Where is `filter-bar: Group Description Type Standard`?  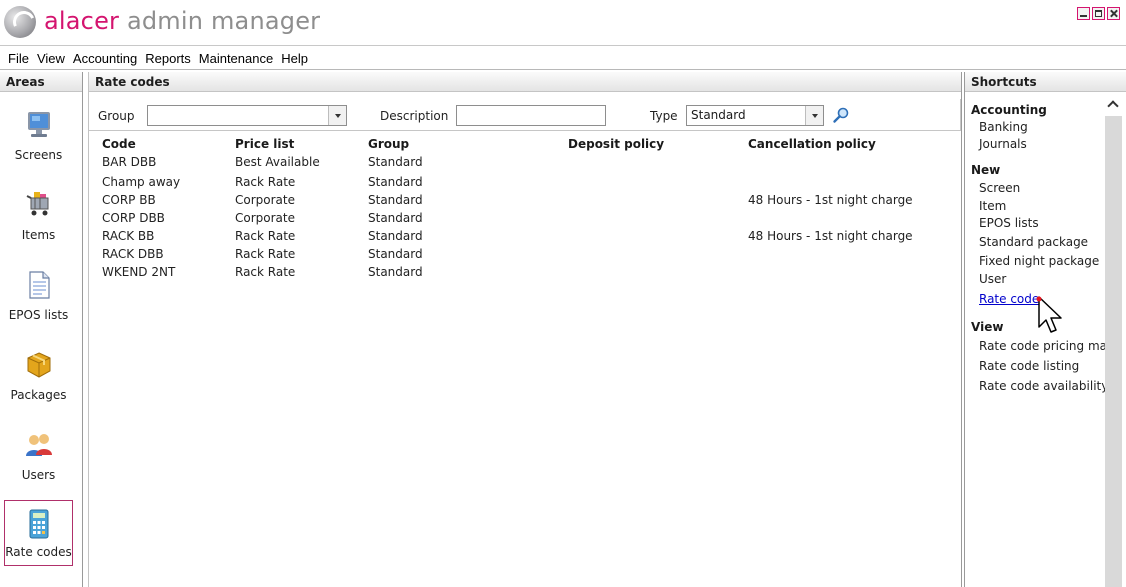
filter-bar: Group Description Type Standard is located at coordinates (525, 115).